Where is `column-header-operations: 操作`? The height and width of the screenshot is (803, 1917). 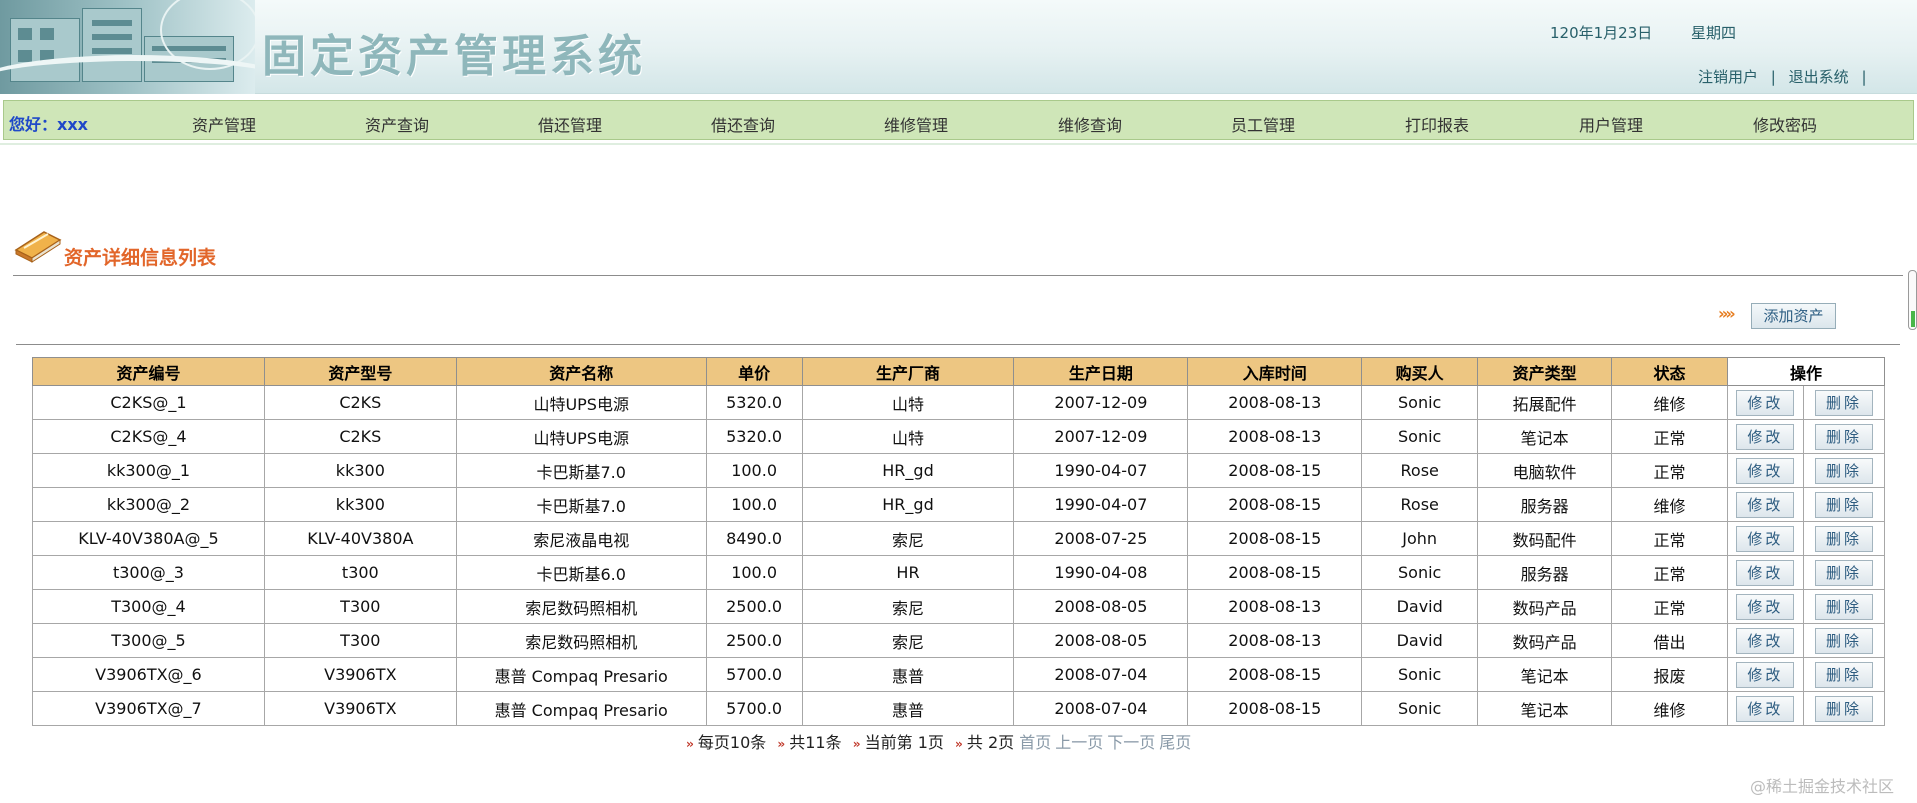 column-header-operations: 操作 is located at coordinates (1806, 371).